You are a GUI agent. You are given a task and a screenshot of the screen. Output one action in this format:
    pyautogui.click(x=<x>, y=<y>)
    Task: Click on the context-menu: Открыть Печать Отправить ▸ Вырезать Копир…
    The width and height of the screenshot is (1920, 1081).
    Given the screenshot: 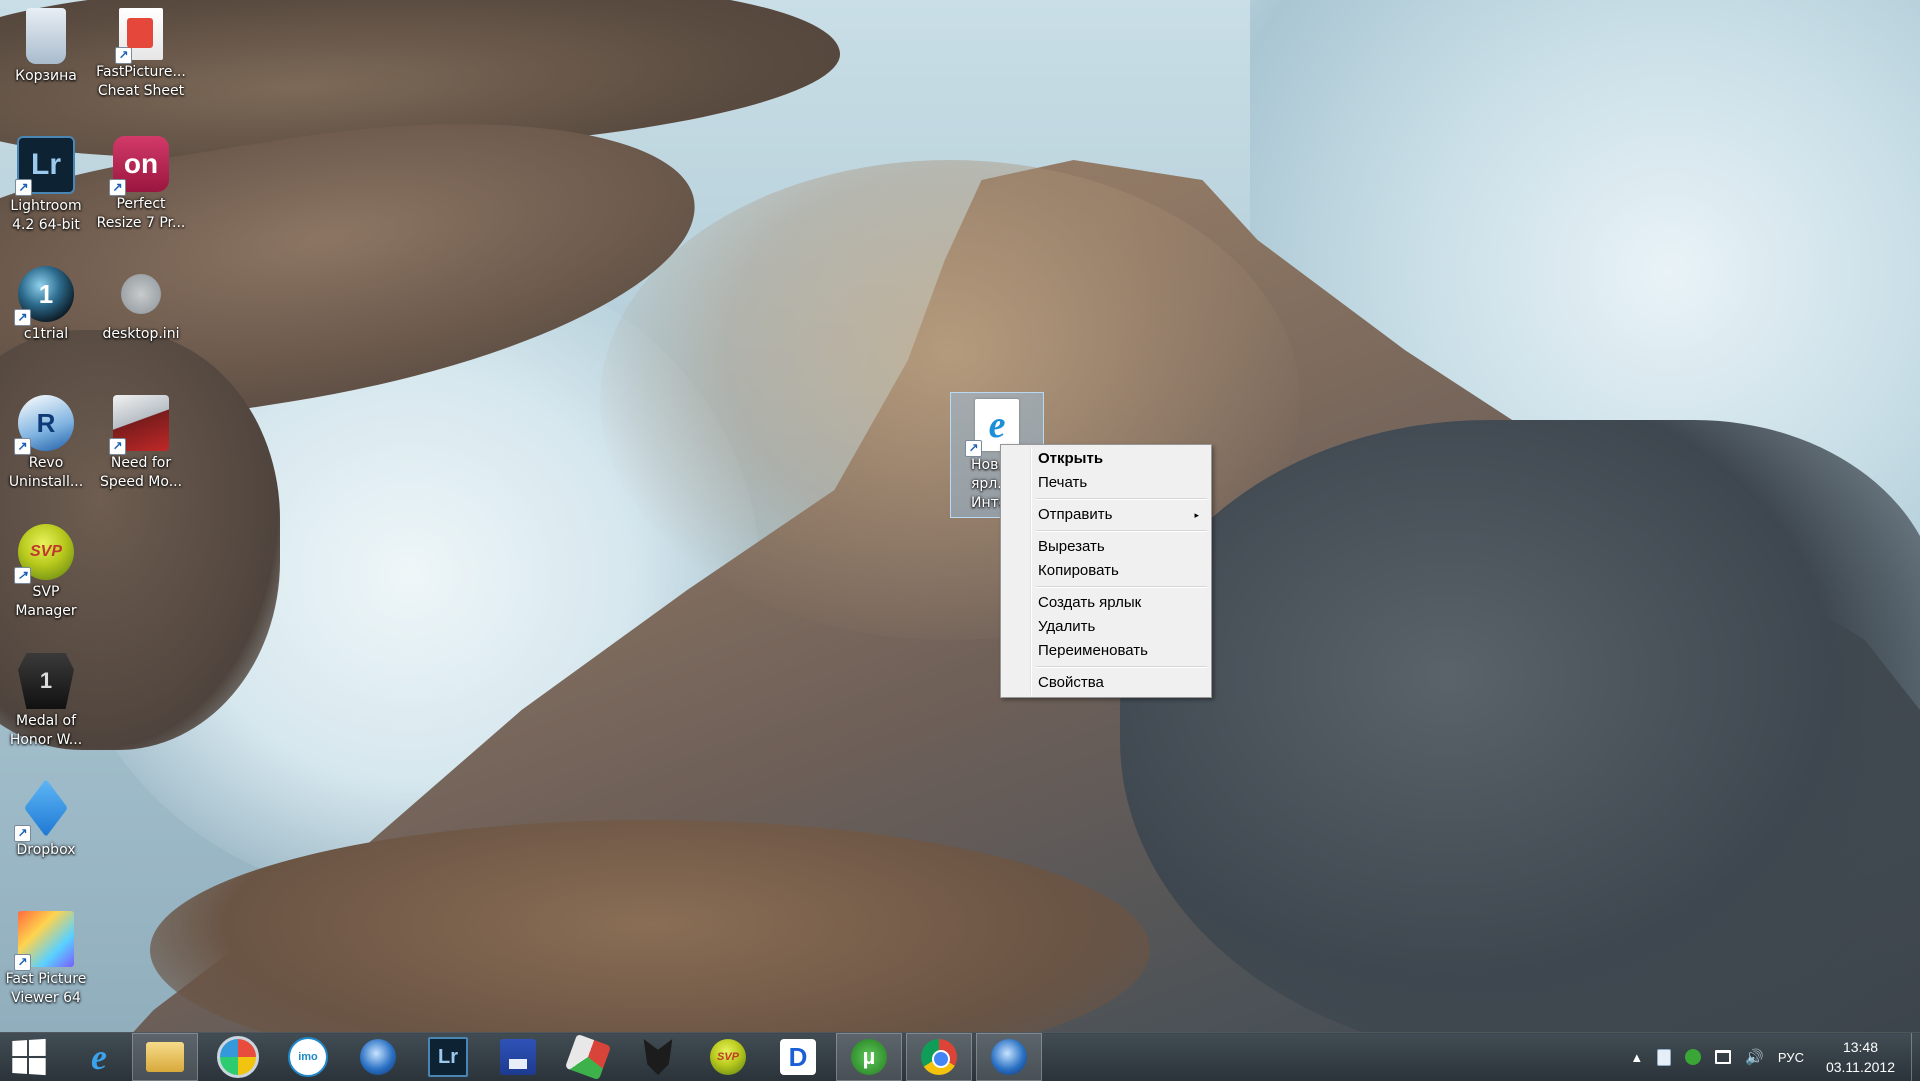 What is the action you would take?
    pyautogui.click(x=1106, y=571)
    